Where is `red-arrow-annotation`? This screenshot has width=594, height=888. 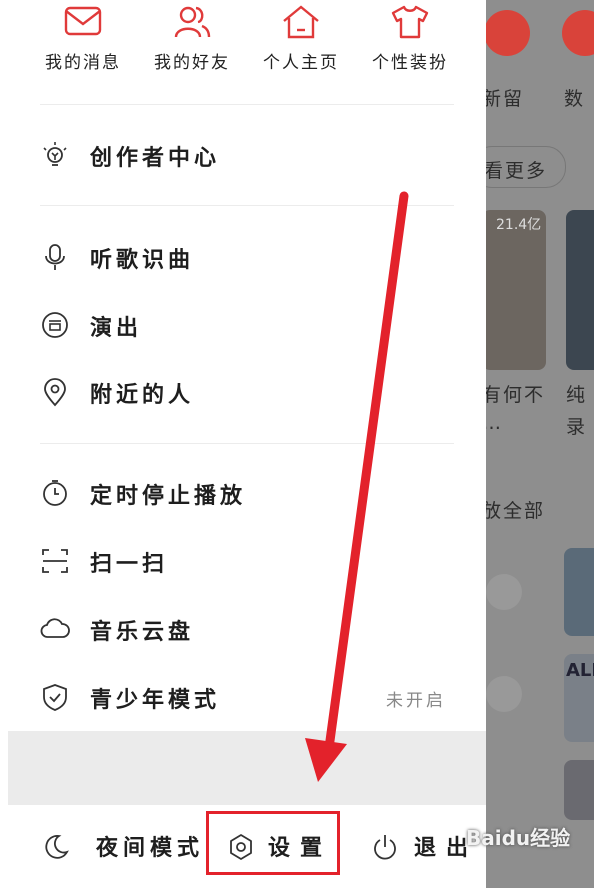 red-arrow-annotation is located at coordinates (357, 486).